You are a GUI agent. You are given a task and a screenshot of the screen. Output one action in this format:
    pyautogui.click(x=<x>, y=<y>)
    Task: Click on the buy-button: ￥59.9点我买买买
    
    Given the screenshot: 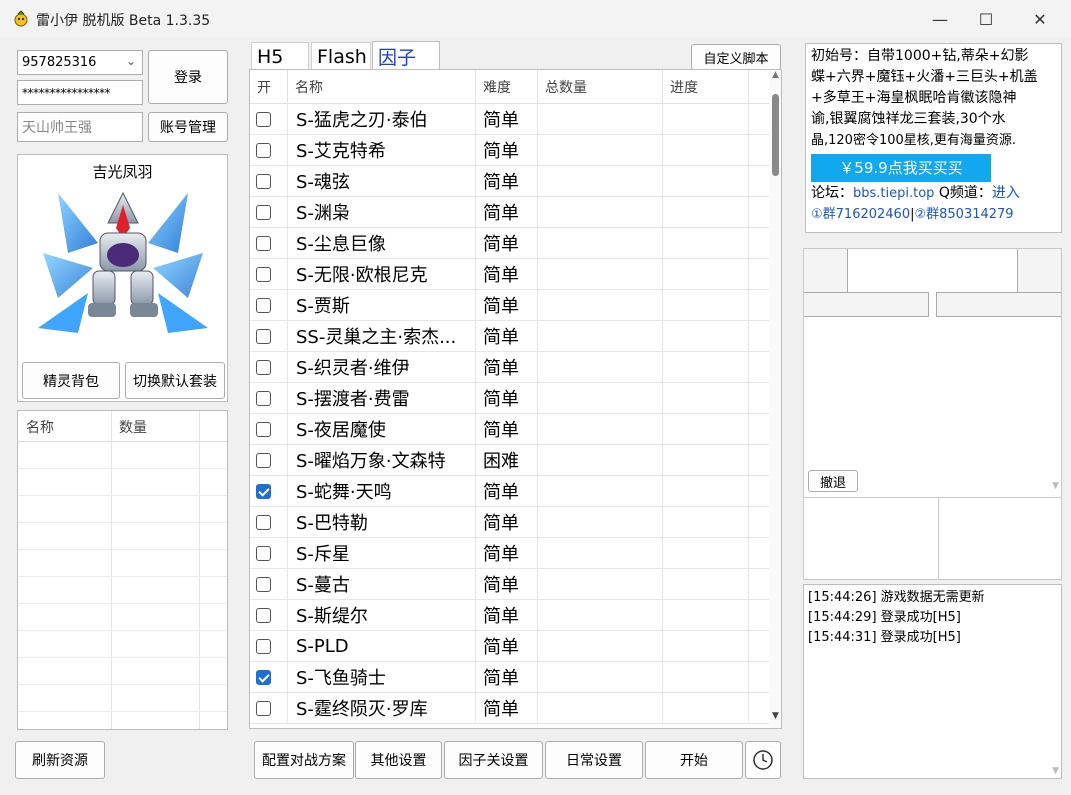 What is the action you would take?
    pyautogui.click(x=901, y=168)
    